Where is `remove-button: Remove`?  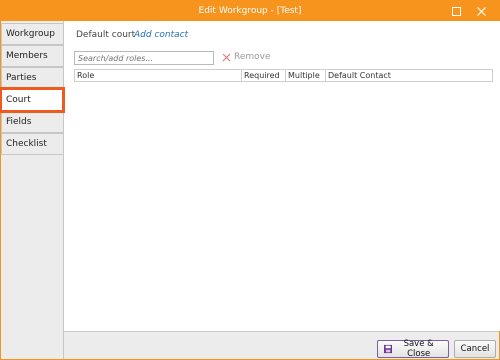
remove-button: Remove is located at coordinates (246, 57).